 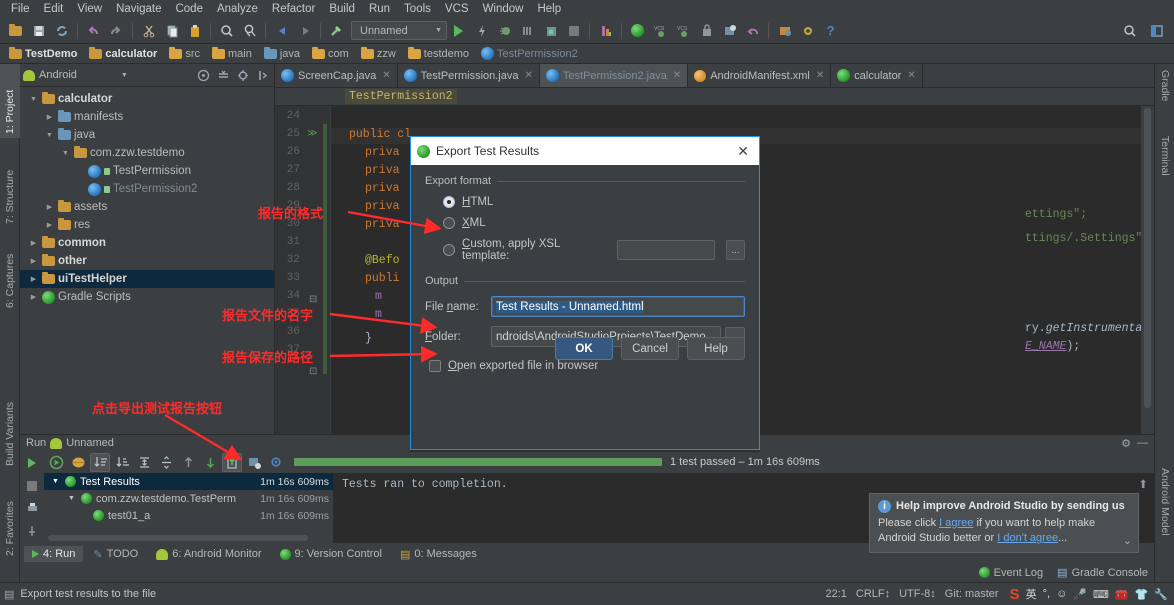 I want to click on chevron-down-icon: ⌄, so click(x=1127, y=540).